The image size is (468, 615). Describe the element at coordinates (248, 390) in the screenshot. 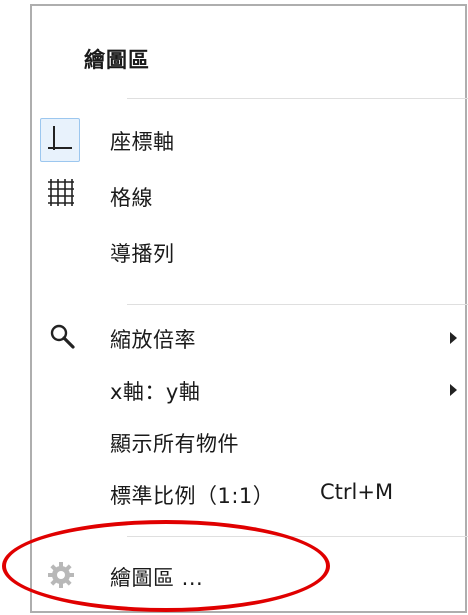

I see `menu-item-axis-ratio: x軸：y軸` at that location.